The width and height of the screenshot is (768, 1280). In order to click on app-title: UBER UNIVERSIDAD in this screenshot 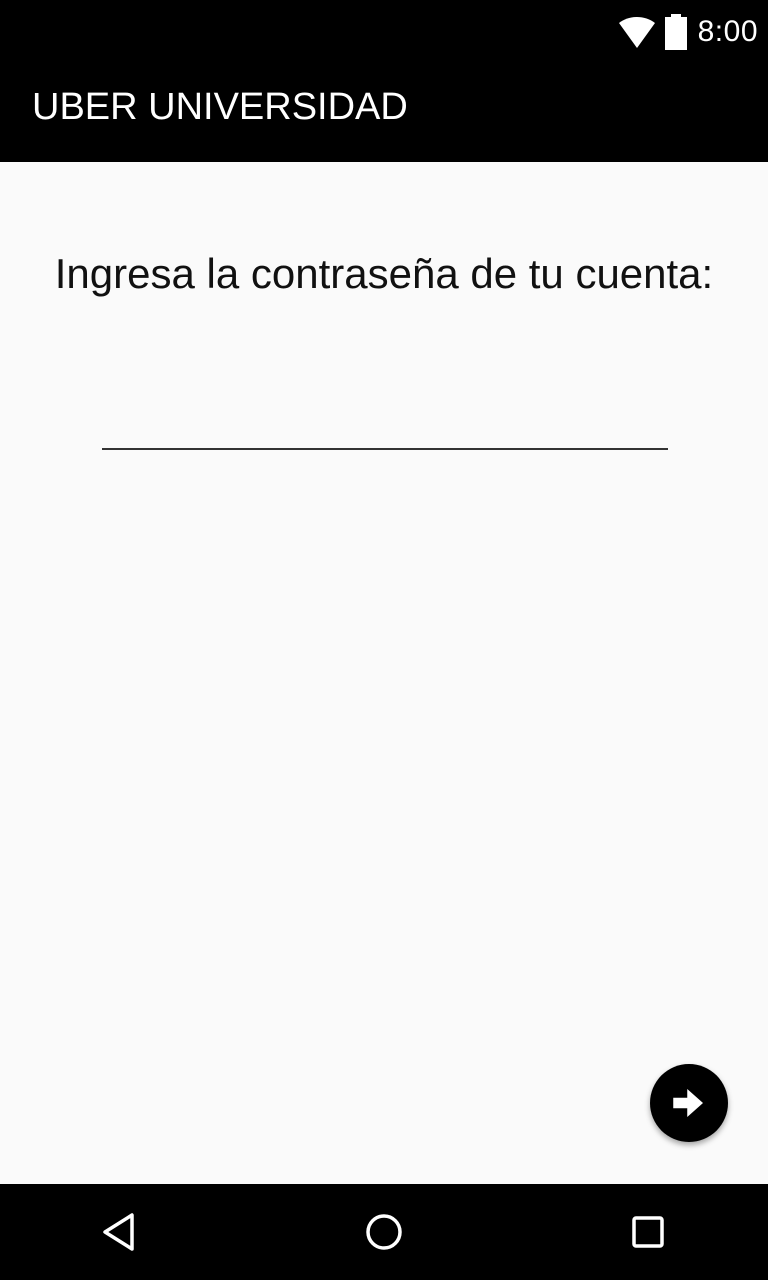, I will do `click(220, 107)`.